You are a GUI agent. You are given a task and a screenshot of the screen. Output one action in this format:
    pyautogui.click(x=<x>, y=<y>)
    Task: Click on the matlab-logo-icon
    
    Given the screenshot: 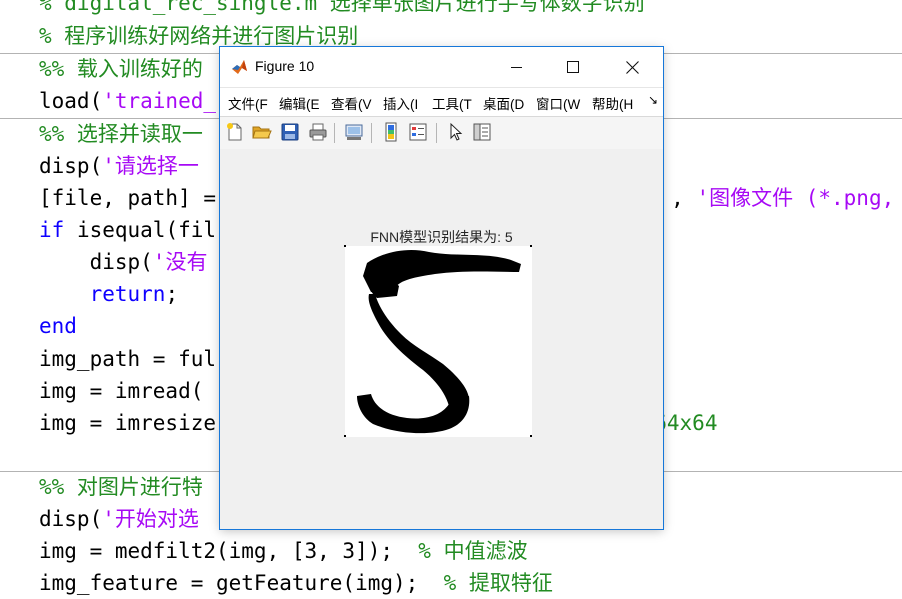 What is the action you would take?
    pyautogui.click(x=239, y=67)
    